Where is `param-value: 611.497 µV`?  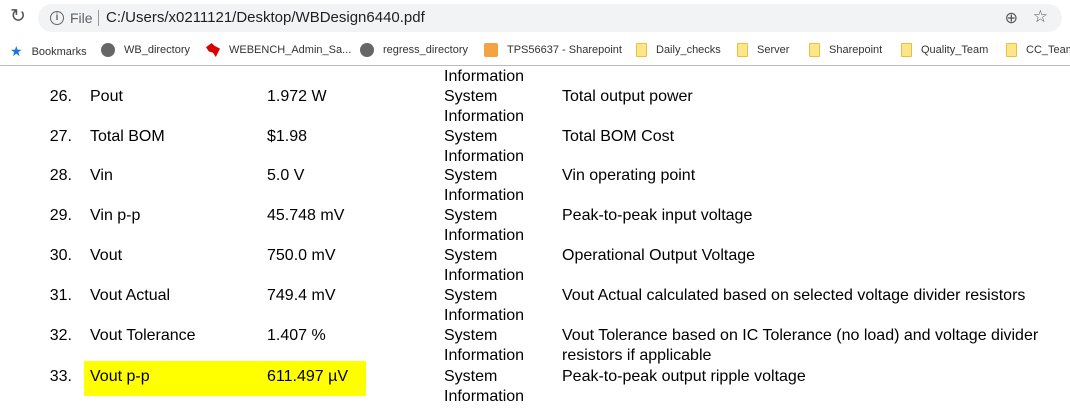
param-value: 611.497 µV is located at coordinates (307, 376).